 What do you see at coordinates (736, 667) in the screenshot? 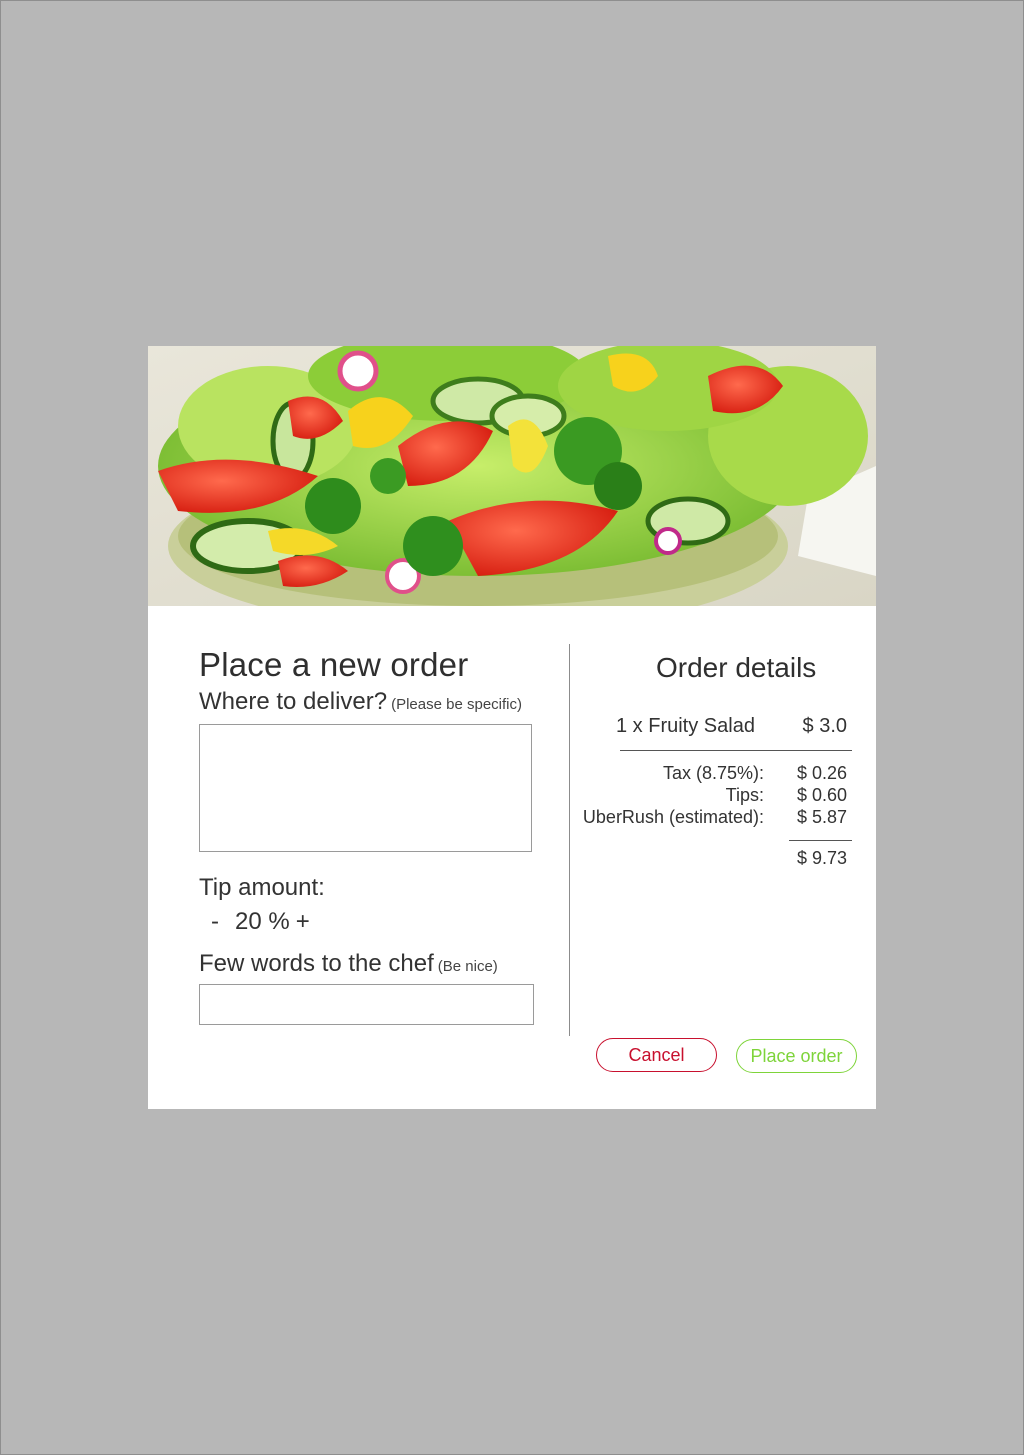
I see `order-details-title: Order details` at bounding box center [736, 667].